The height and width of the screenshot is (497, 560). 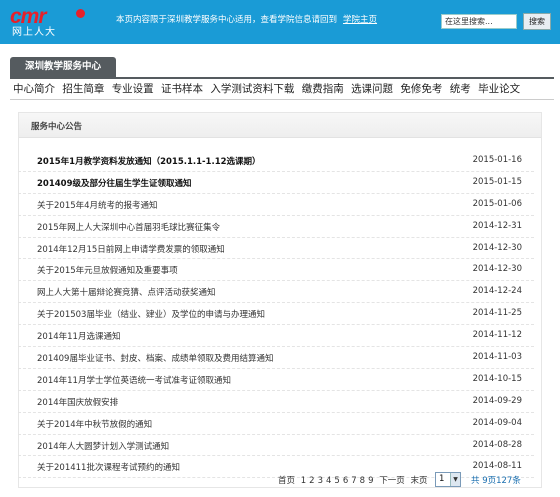 What do you see at coordinates (252, 89) in the screenshot?
I see `nav-item-entrance-test: 入学测试资料下载` at bounding box center [252, 89].